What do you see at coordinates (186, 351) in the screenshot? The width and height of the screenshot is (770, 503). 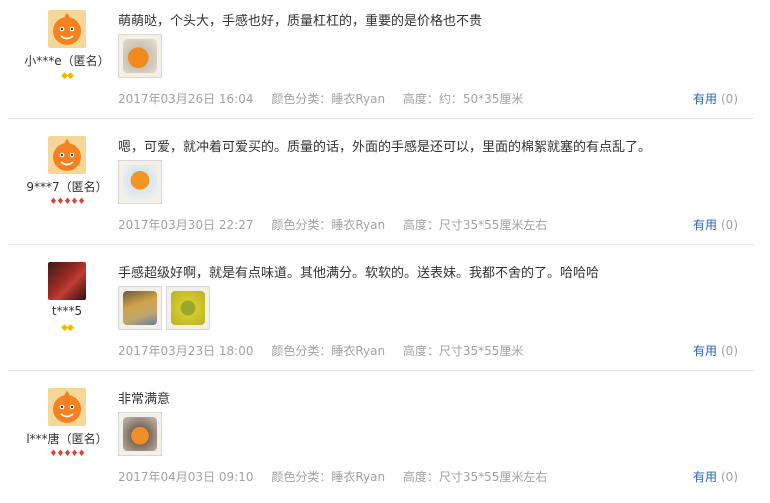 I see `review-date: 2017年03月23日 18:00` at bounding box center [186, 351].